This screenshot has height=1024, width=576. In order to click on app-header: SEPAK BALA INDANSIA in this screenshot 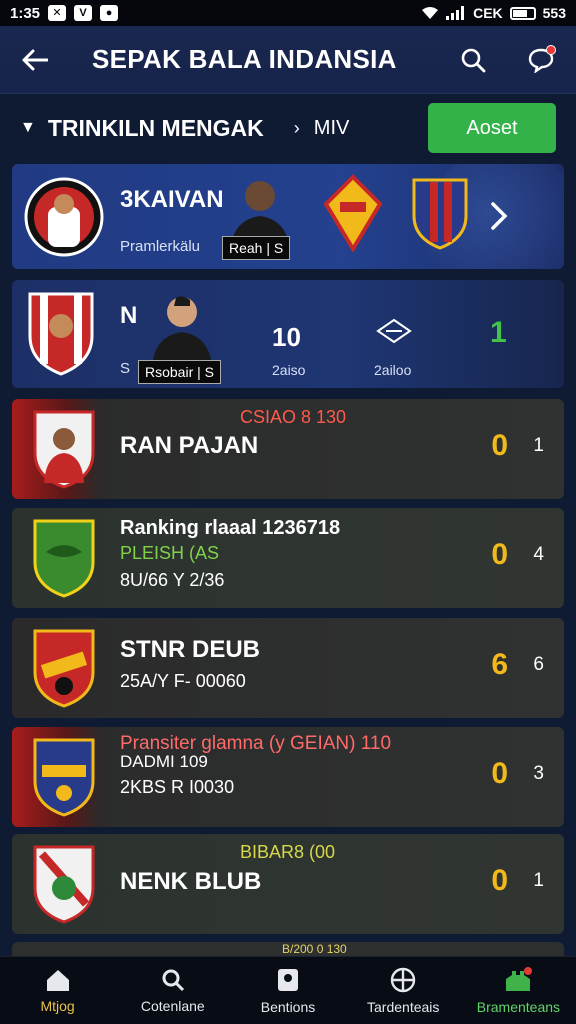, I will do `click(288, 60)`.